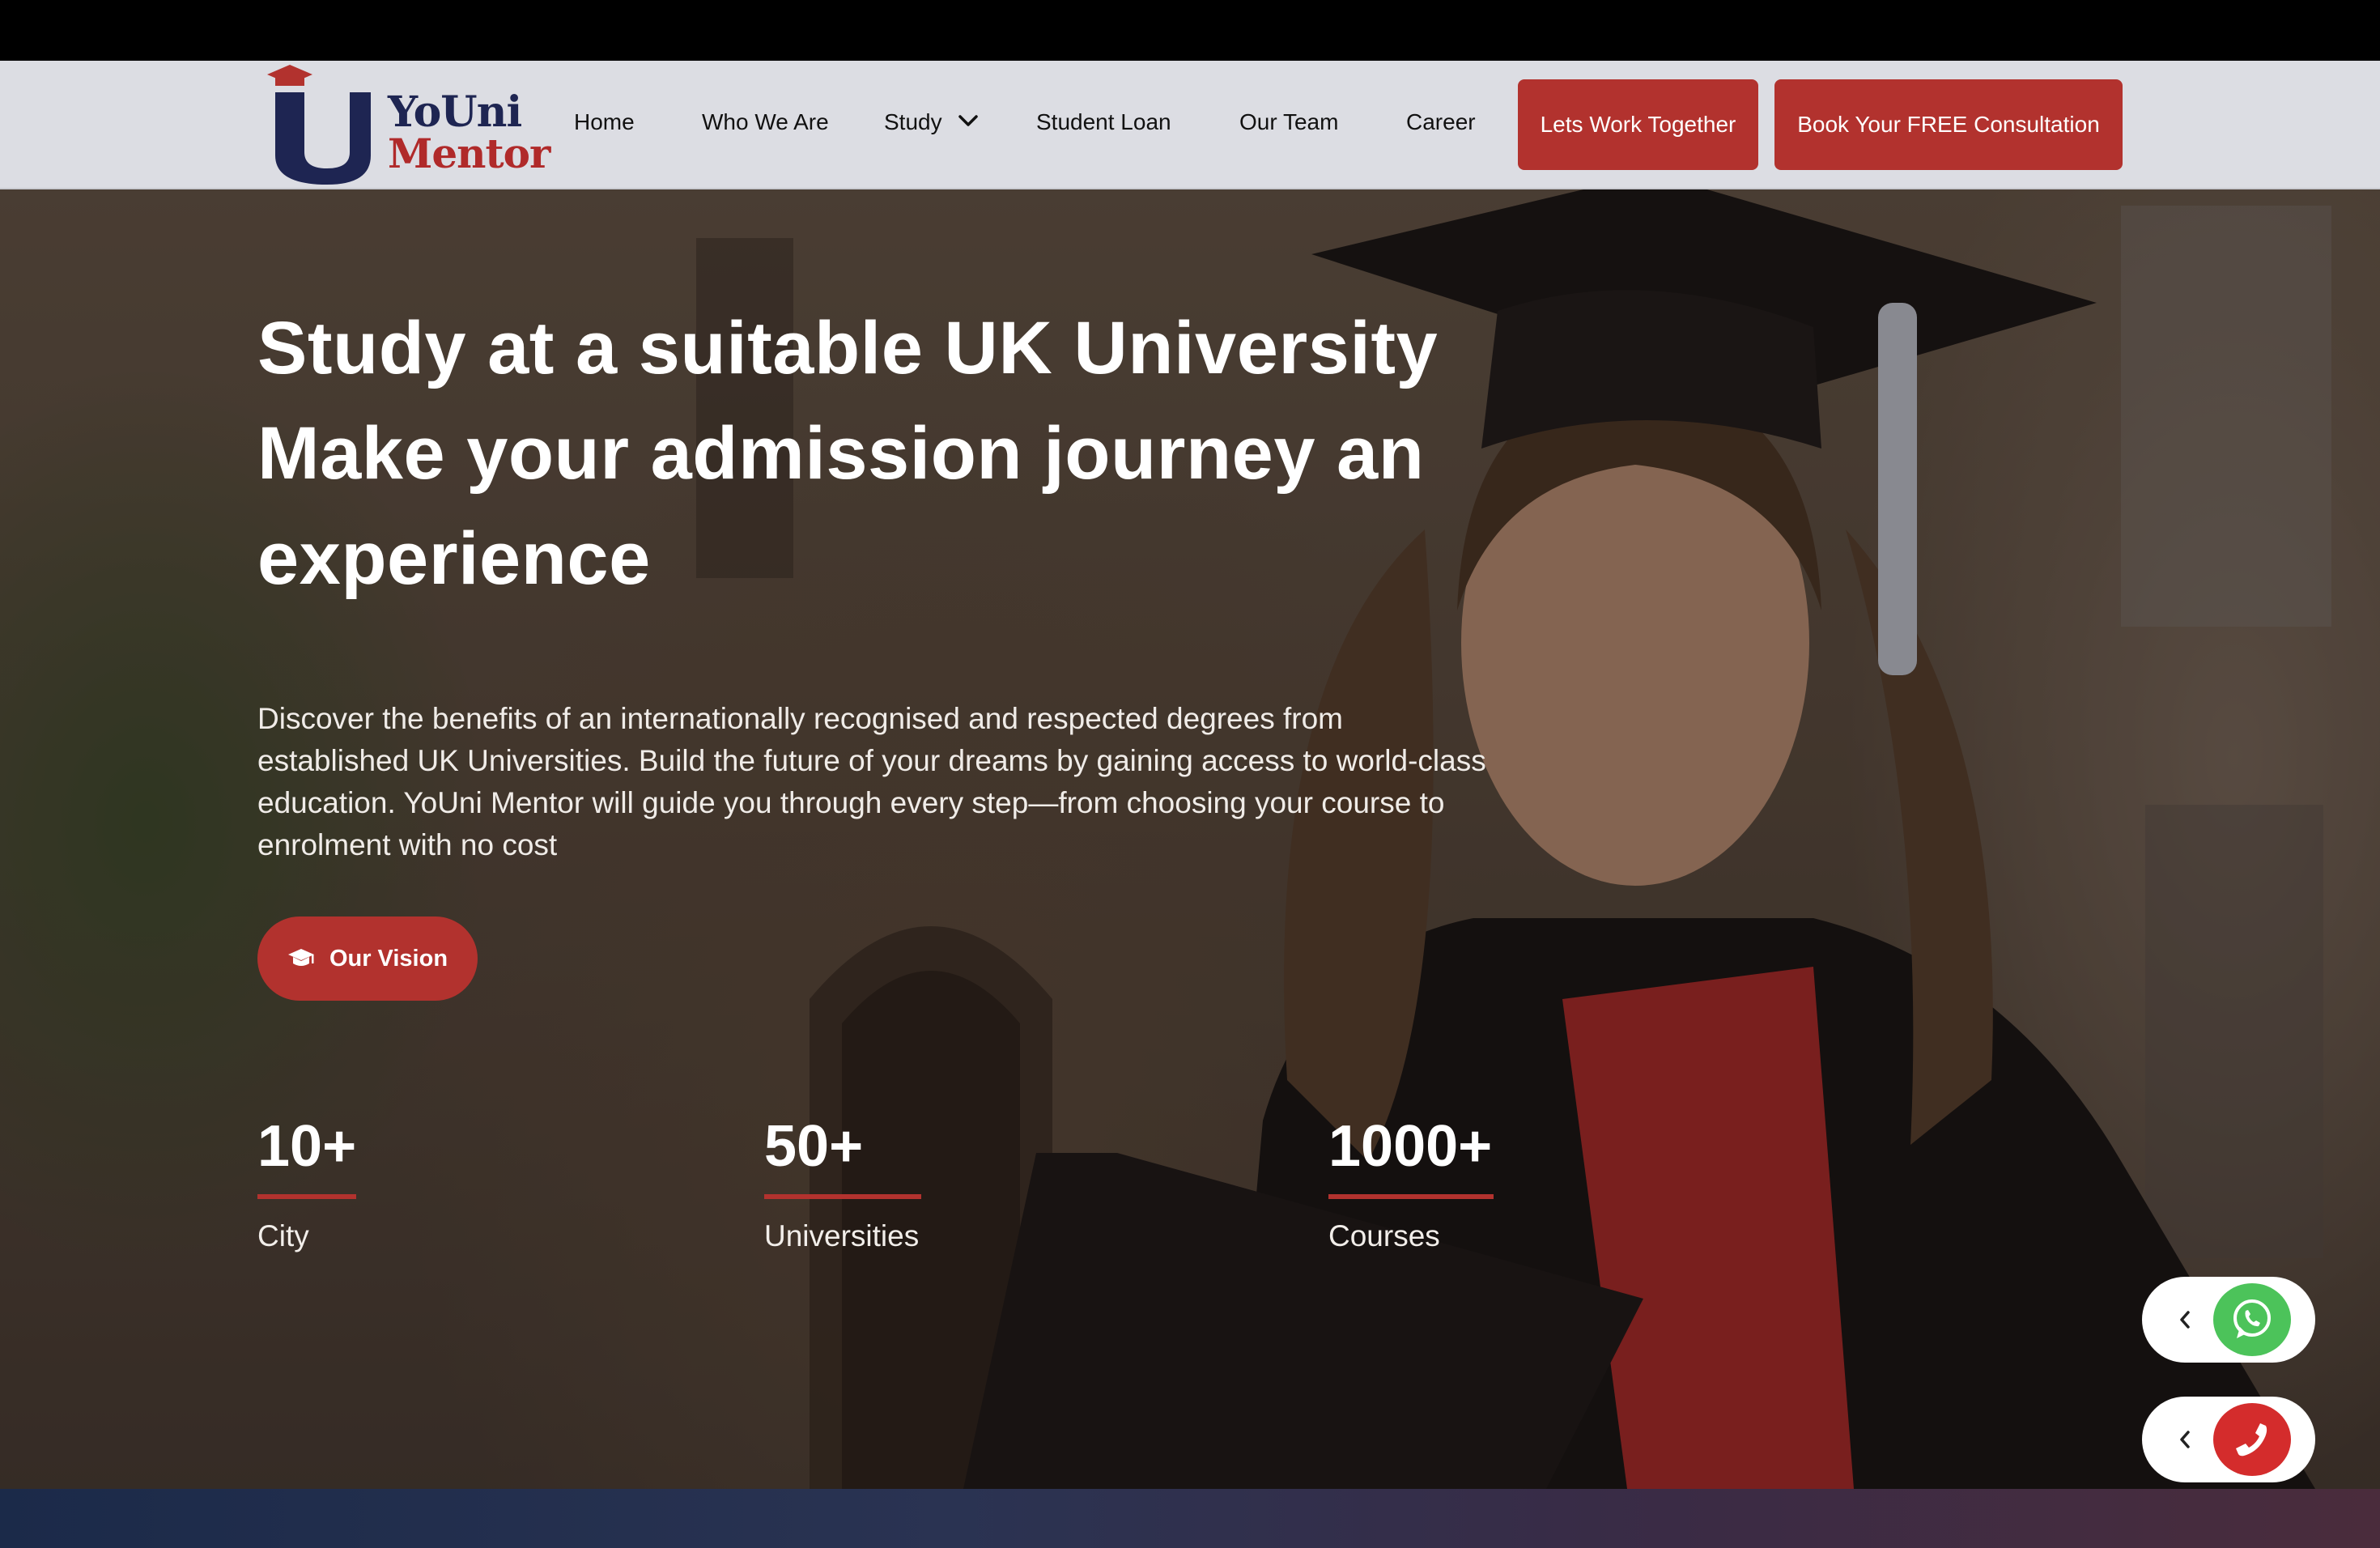 Image resolution: width=2380 pixels, height=1548 pixels. Describe the element at coordinates (388, 959) in the screenshot. I see `our-vision-label: Our Vision` at that location.